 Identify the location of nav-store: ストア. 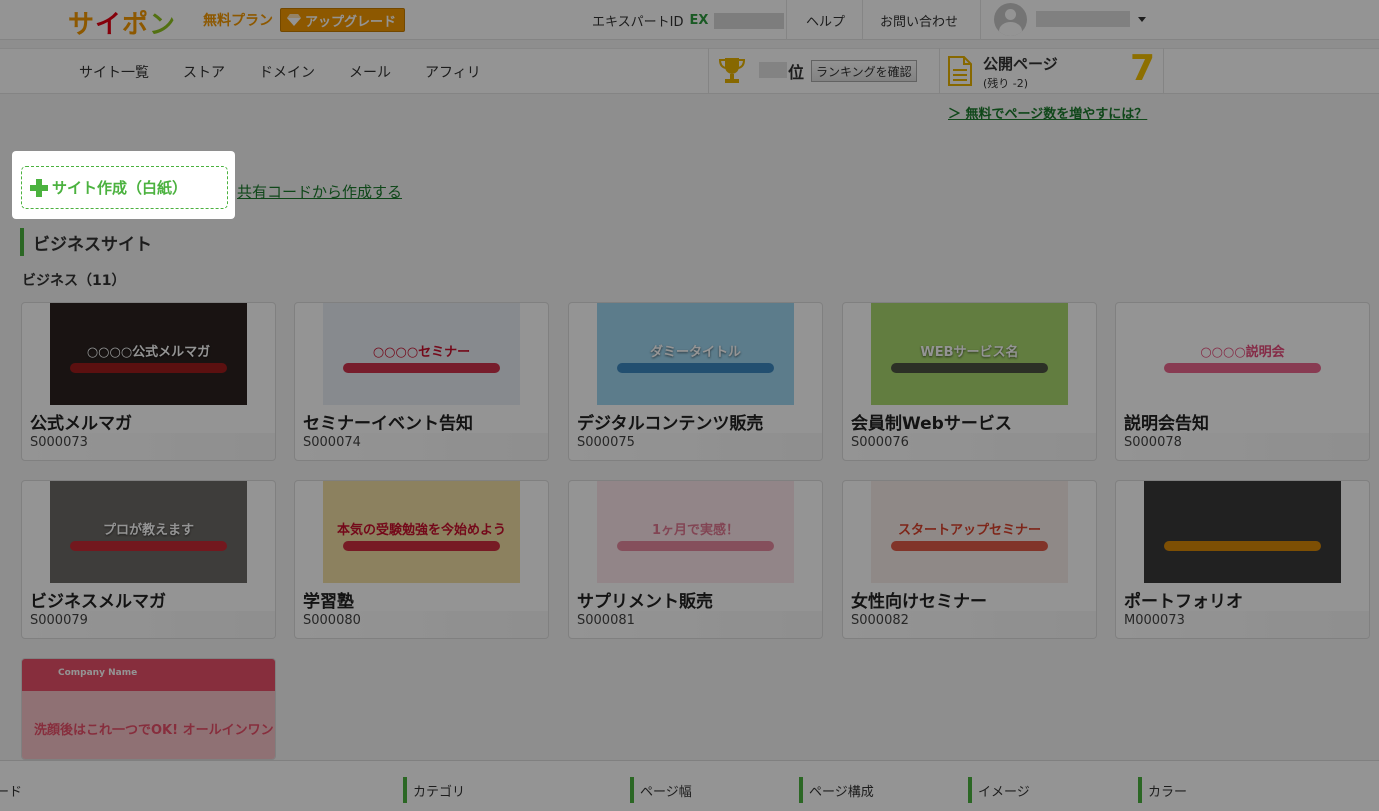
(204, 72).